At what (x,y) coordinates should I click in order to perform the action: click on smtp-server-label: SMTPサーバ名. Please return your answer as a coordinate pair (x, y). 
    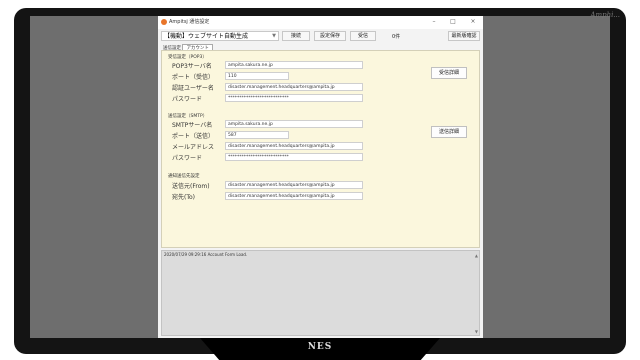
    Looking at the image, I should click on (192, 125).